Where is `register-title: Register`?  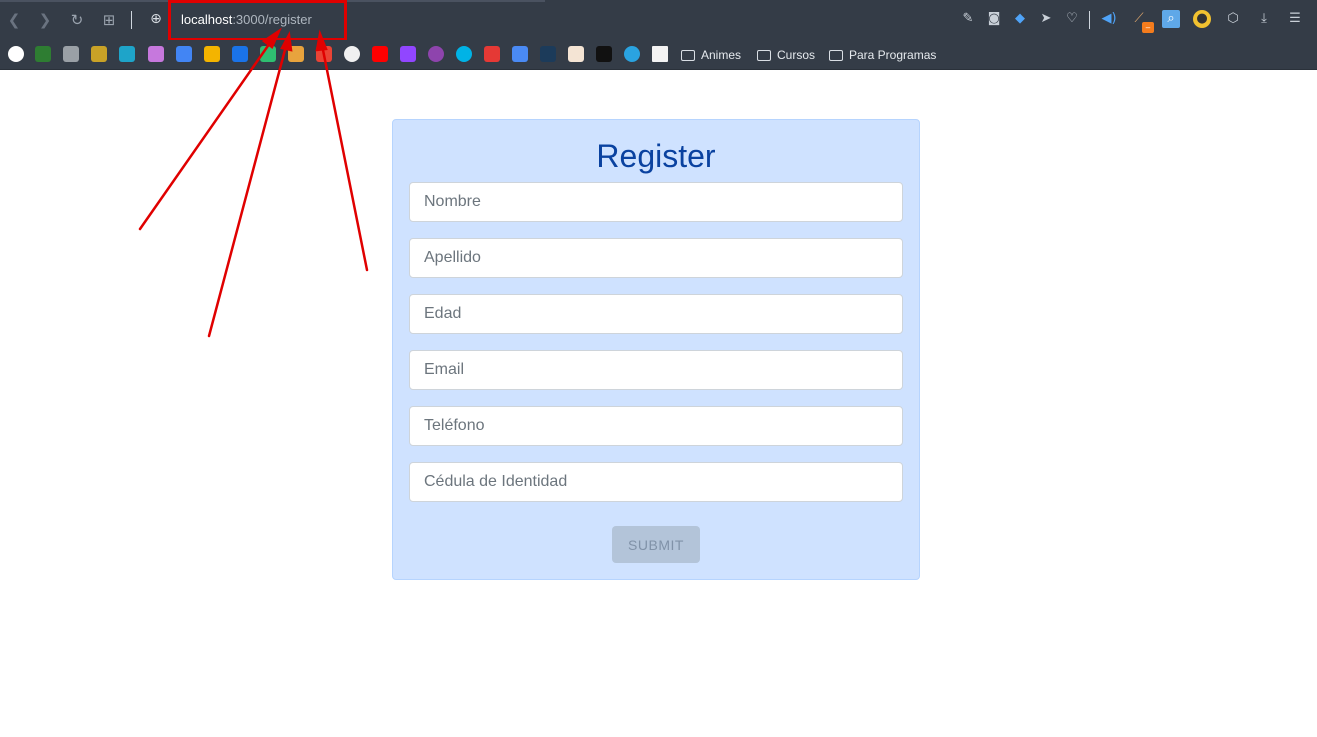
register-title: Register is located at coordinates (656, 156).